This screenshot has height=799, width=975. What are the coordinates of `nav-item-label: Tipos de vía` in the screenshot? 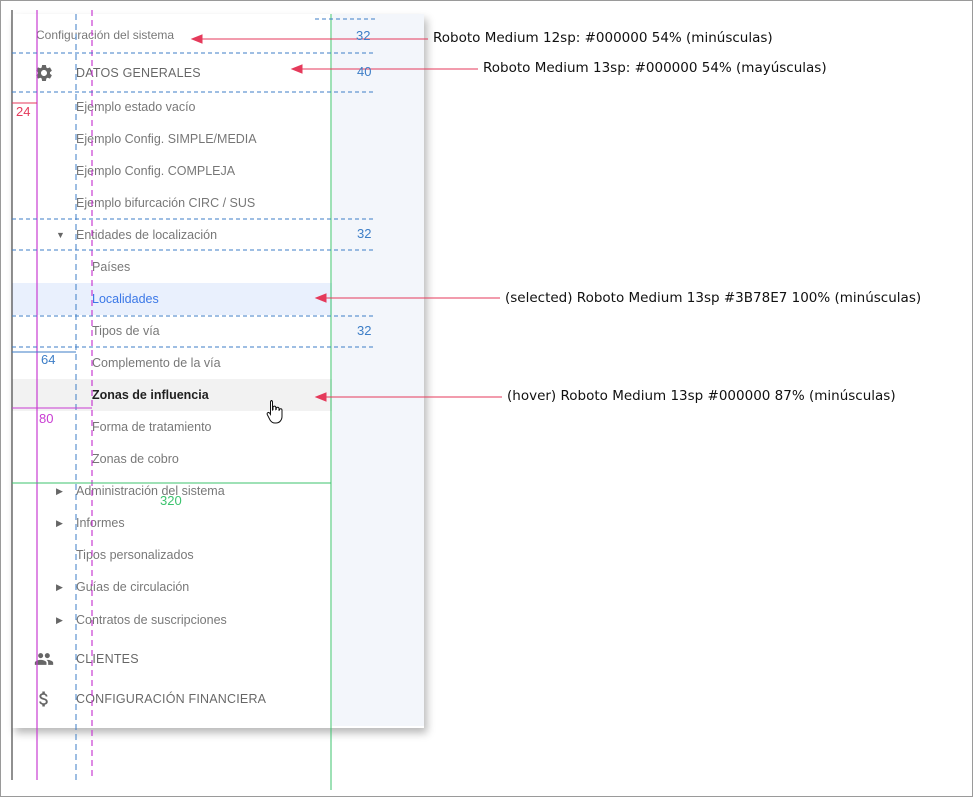 It's located at (126, 331).